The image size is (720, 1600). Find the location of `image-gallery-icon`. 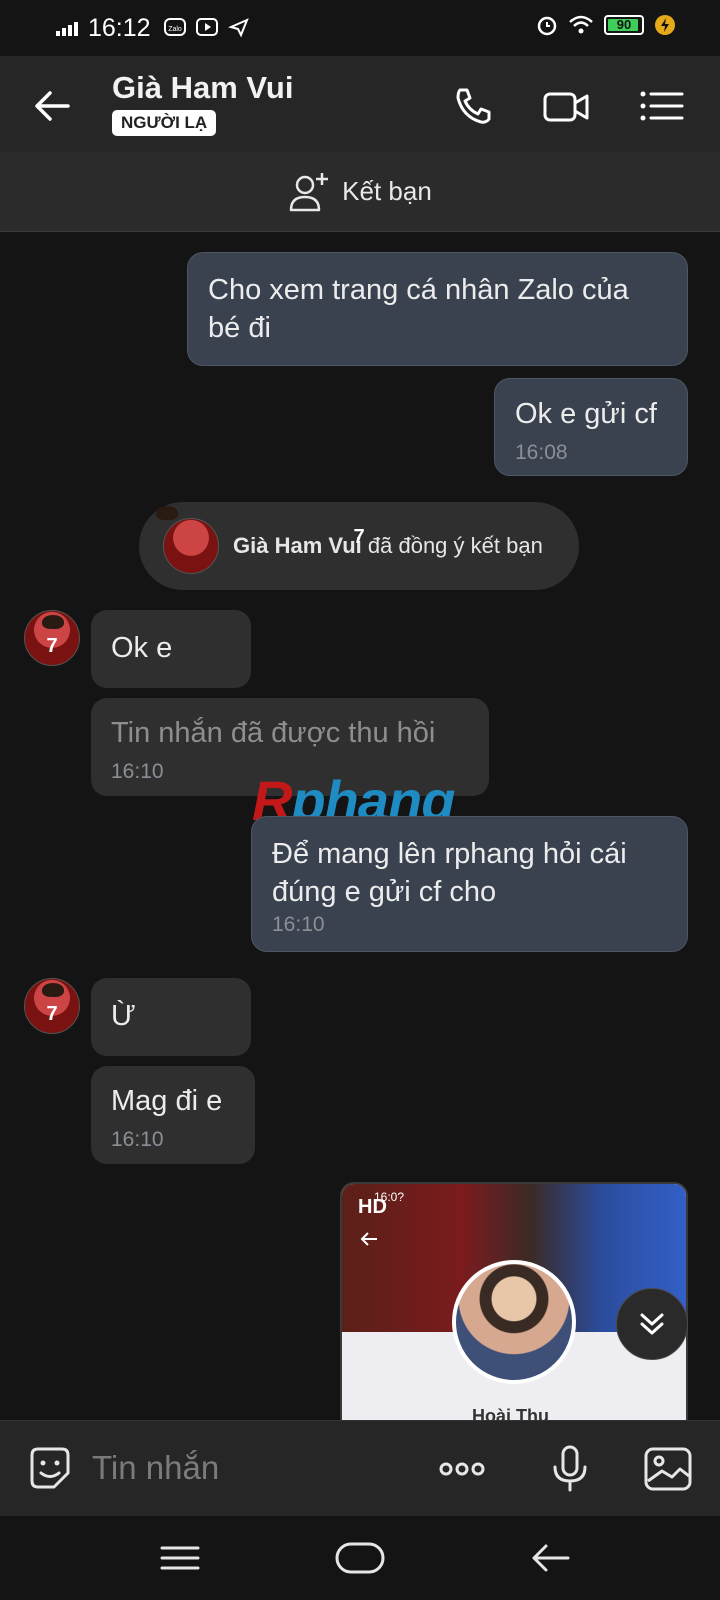

image-gallery-icon is located at coordinates (668, 1469).